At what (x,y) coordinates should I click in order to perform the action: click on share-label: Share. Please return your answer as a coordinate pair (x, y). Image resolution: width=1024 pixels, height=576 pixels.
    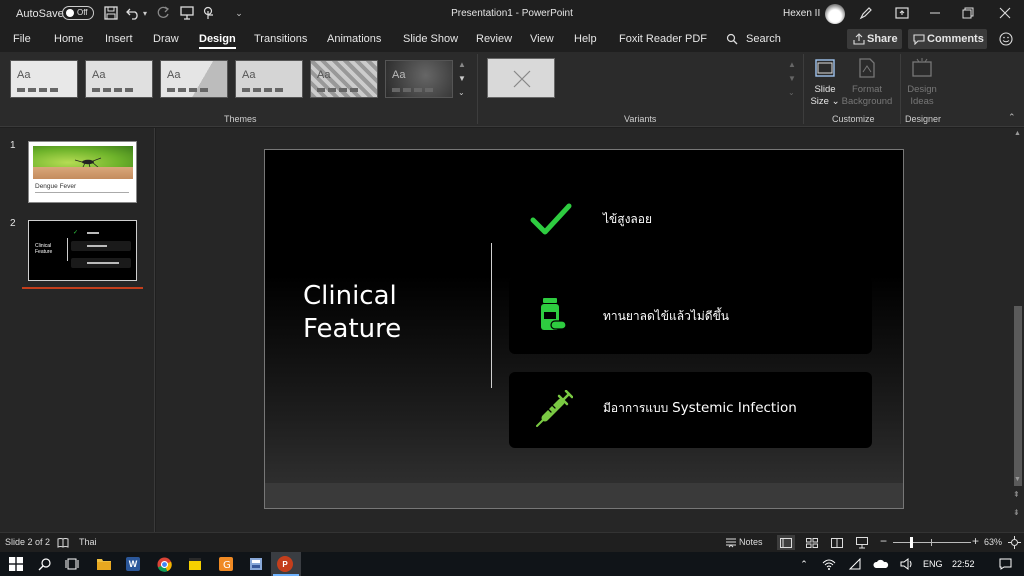
    Looking at the image, I should click on (882, 39).